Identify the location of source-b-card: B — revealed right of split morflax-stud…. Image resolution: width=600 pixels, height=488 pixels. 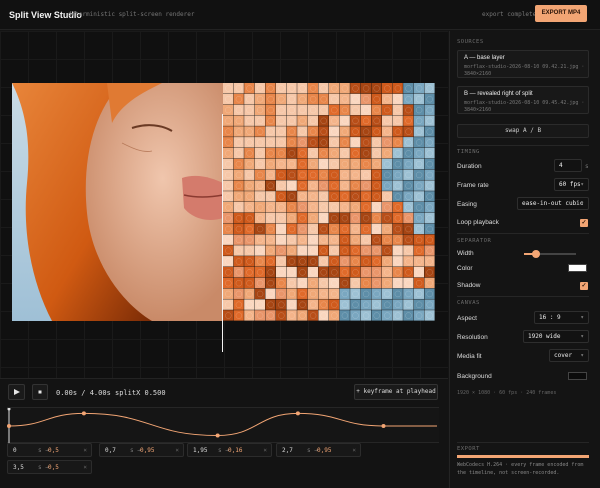
(523, 100).